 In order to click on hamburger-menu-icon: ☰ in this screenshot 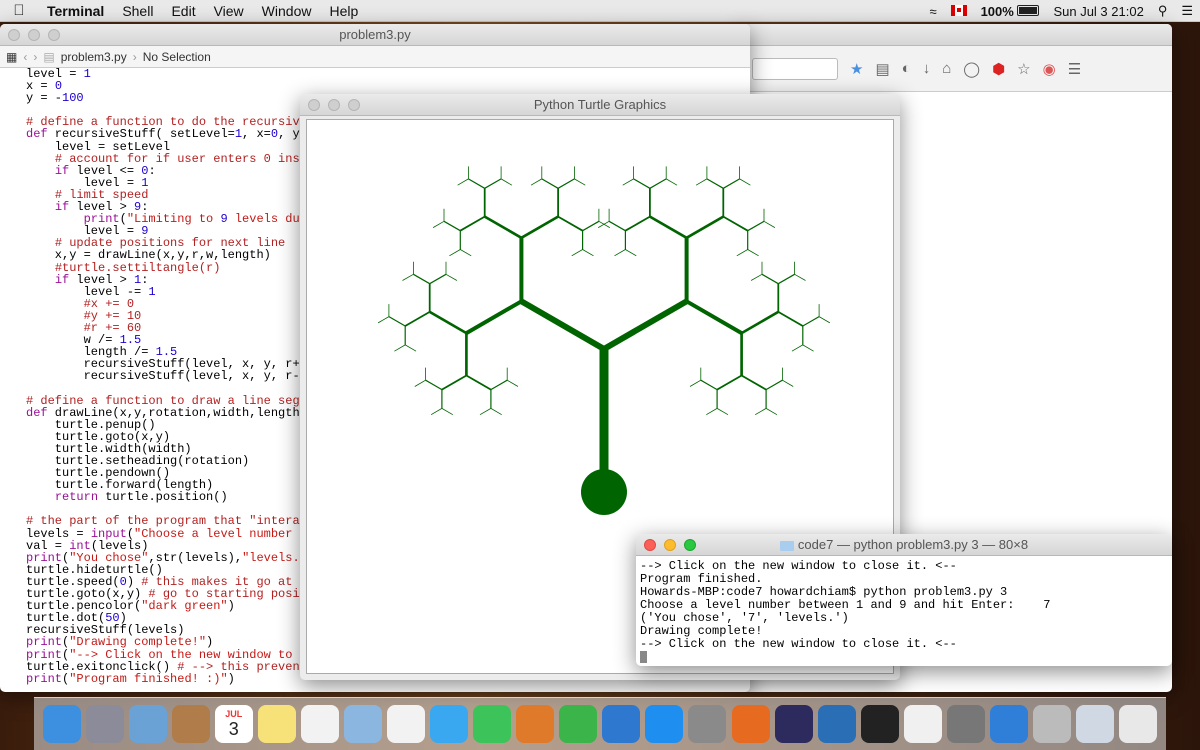, I will do `click(1074, 69)`.